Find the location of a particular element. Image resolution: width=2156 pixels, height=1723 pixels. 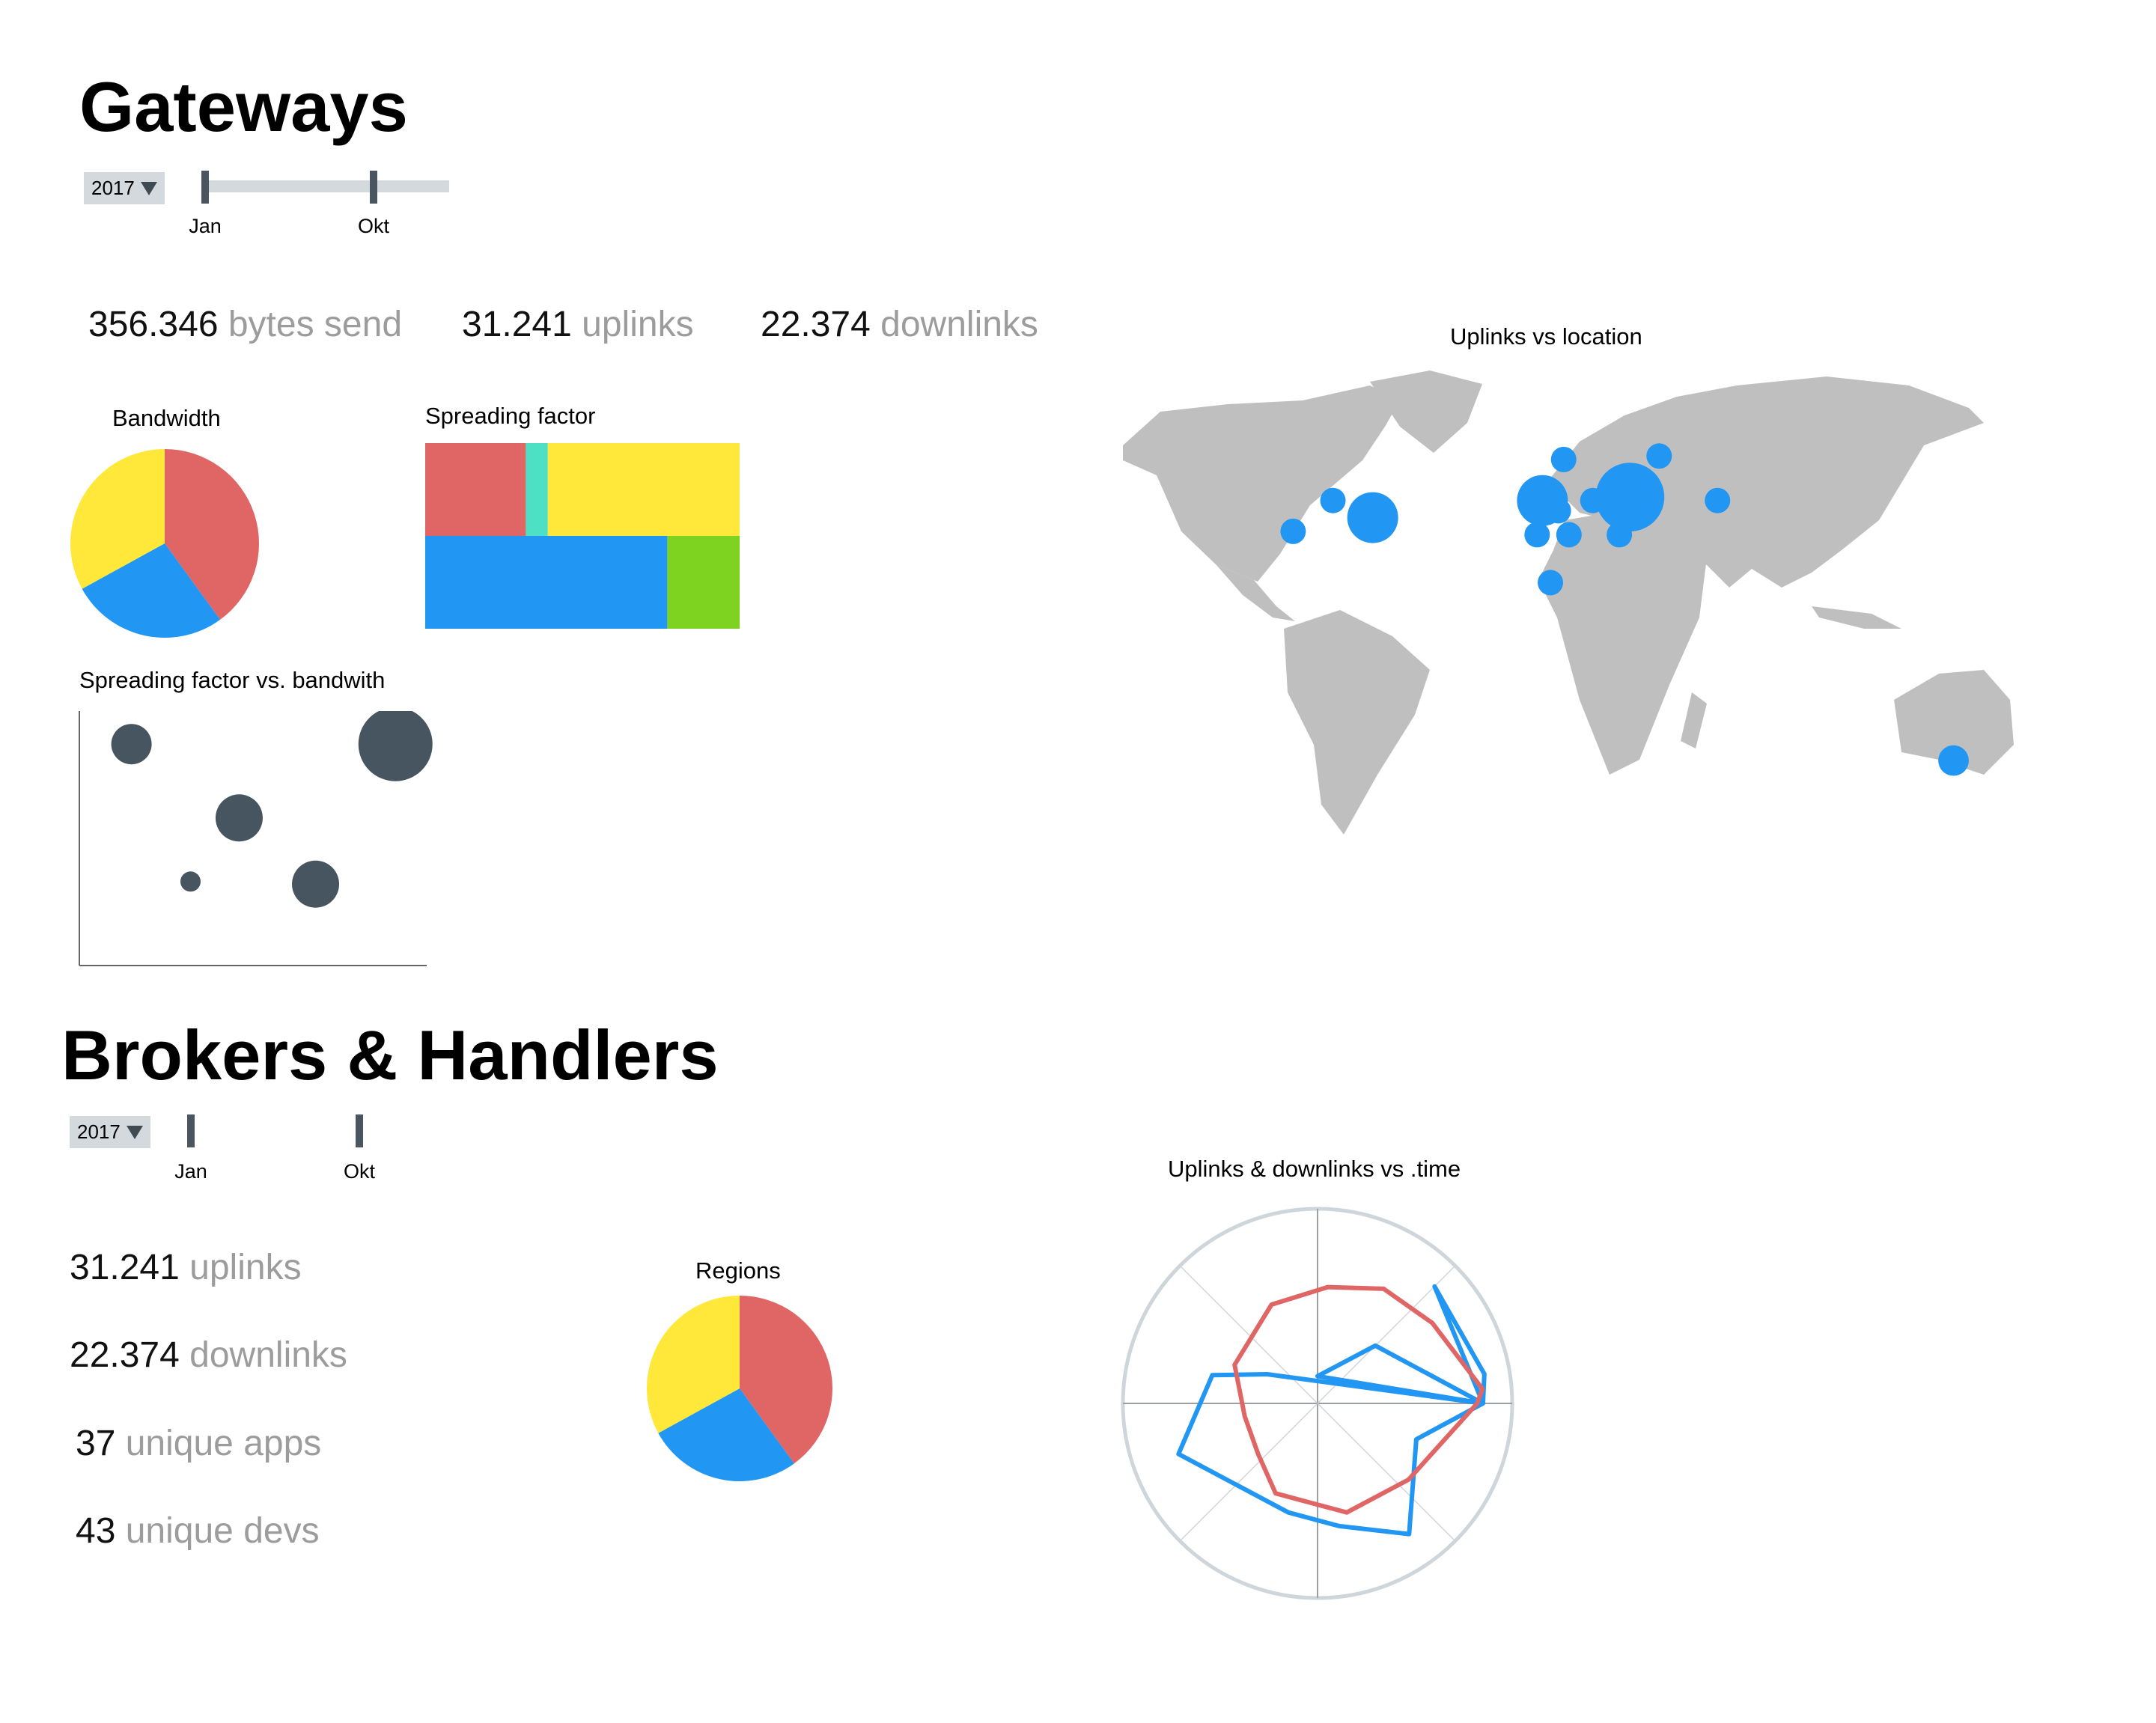

brokers-title: Brokers & Handlers is located at coordinates (390, 1055).